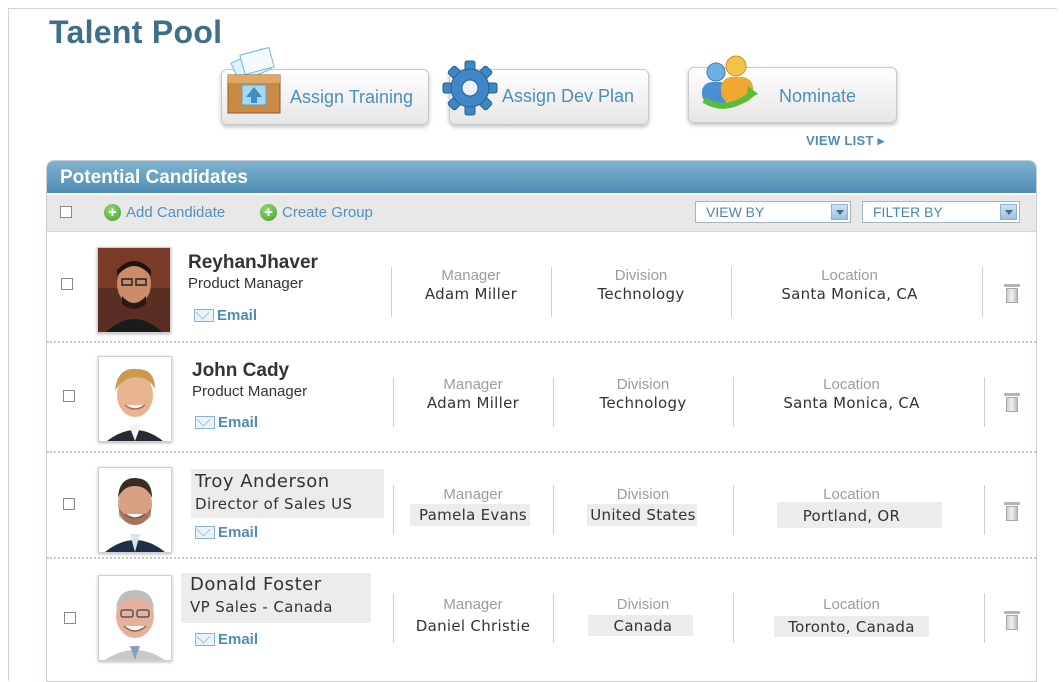  What do you see at coordinates (327, 212) in the screenshot?
I see `create-group-label: Create Group` at bounding box center [327, 212].